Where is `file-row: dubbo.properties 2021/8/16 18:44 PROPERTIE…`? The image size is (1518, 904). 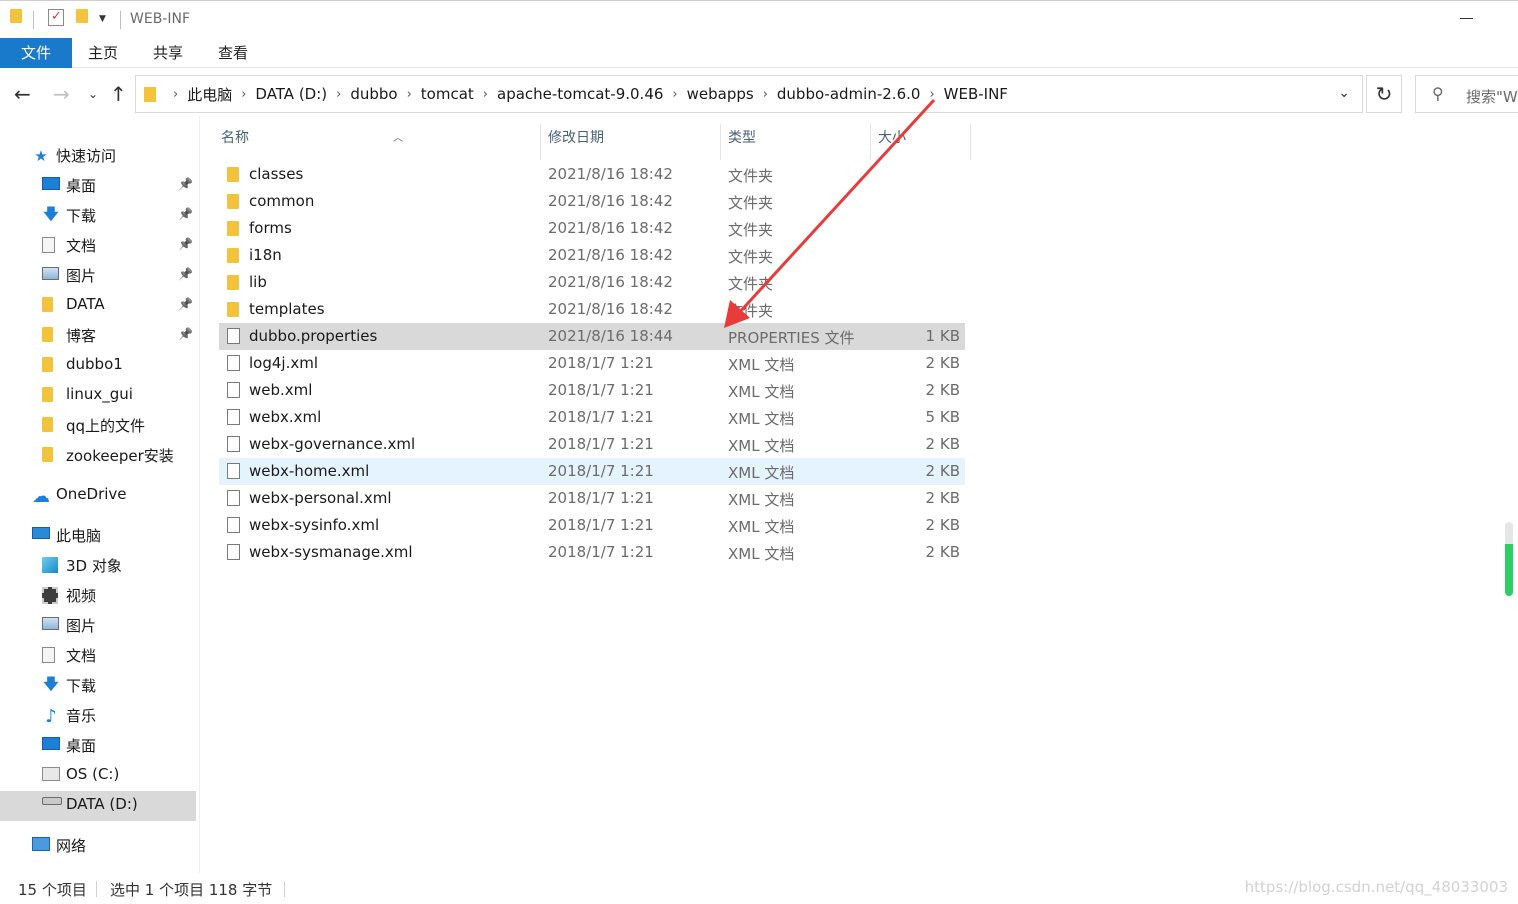
file-row: dubbo.properties 2021/8/16 18:44 PROPERTIE… is located at coordinates (592, 336).